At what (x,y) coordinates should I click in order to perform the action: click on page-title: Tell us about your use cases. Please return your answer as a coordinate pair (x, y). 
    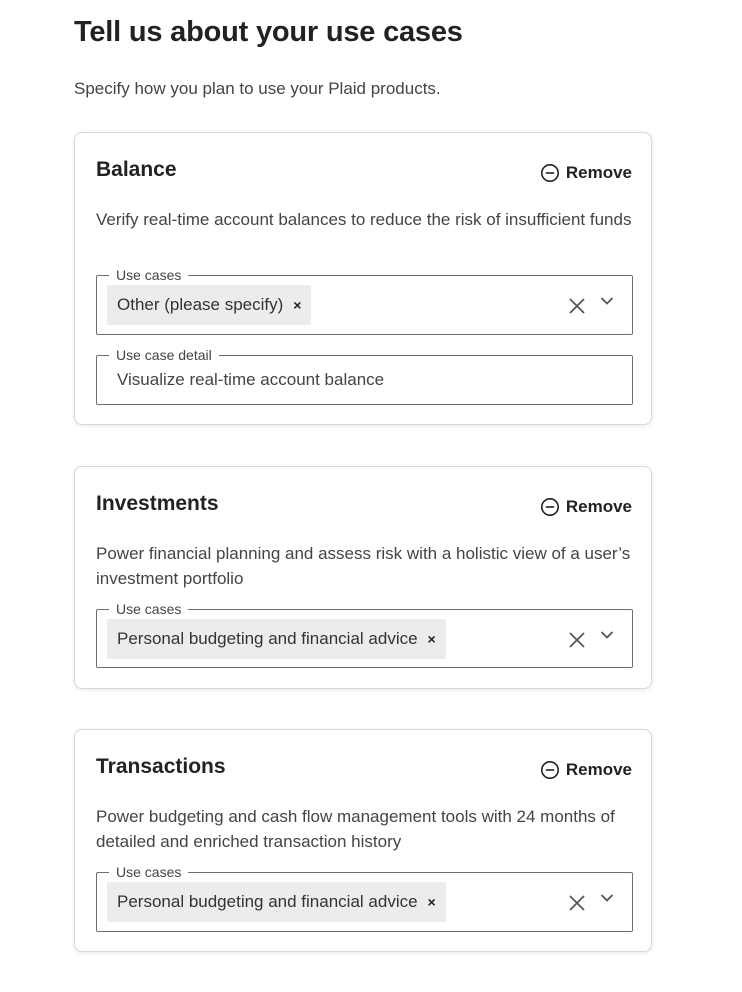
    Looking at the image, I should click on (268, 32).